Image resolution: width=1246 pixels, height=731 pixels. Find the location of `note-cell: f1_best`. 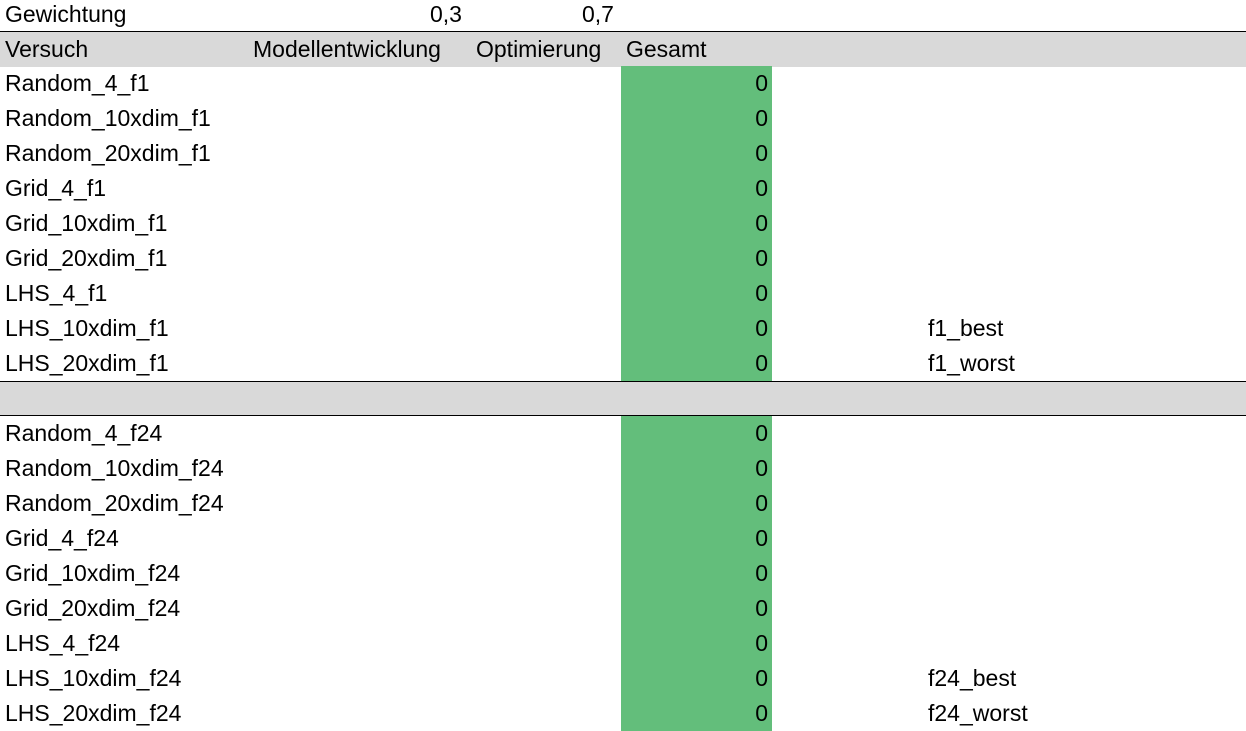

note-cell: f1_best is located at coordinates (965, 328).